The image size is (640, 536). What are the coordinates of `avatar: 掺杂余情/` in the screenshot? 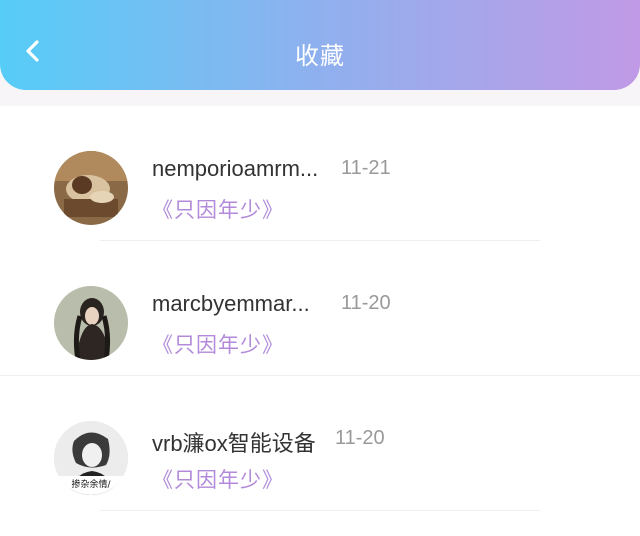 It's located at (91, 458).